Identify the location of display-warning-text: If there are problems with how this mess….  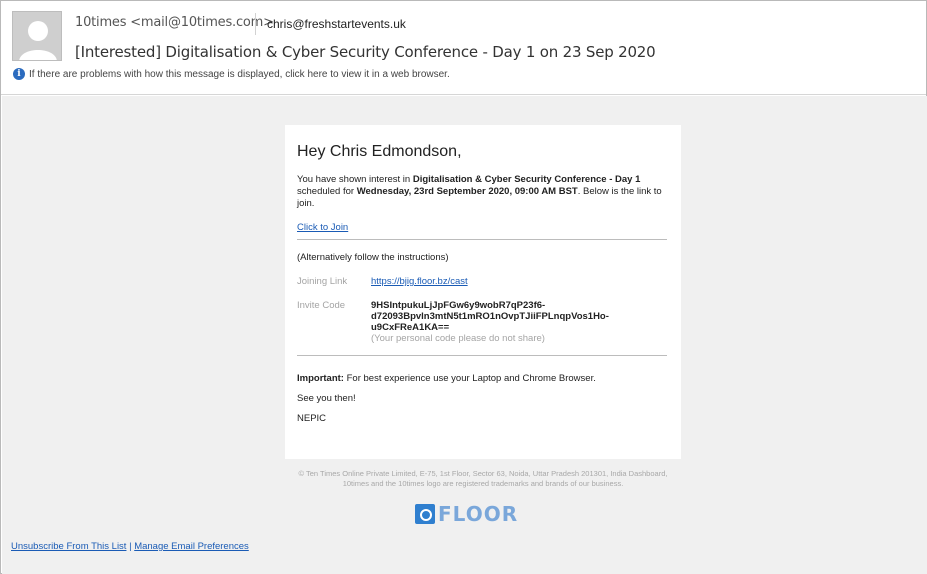
(239, 74).